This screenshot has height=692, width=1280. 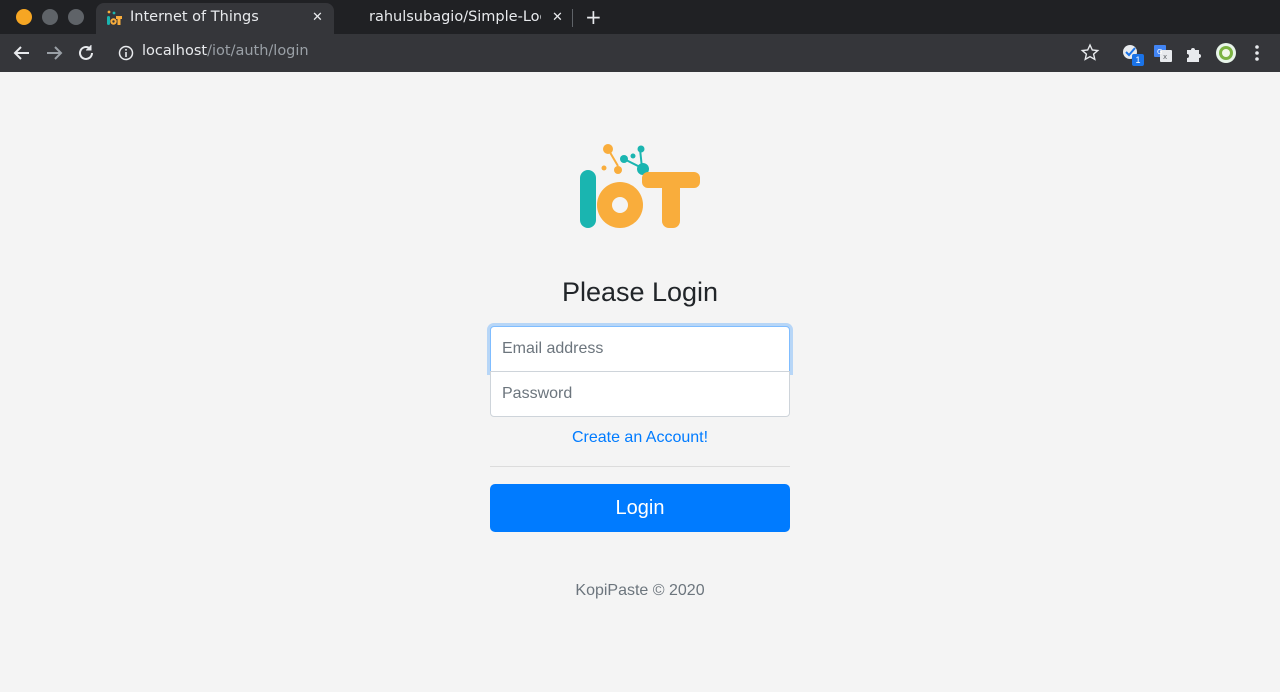 What do you see at coordinates (640, 53) in the screenshot?
I see `browser-toolbar: localhost/iot/auth/login 1 G x` at bounding box center [640, 53].